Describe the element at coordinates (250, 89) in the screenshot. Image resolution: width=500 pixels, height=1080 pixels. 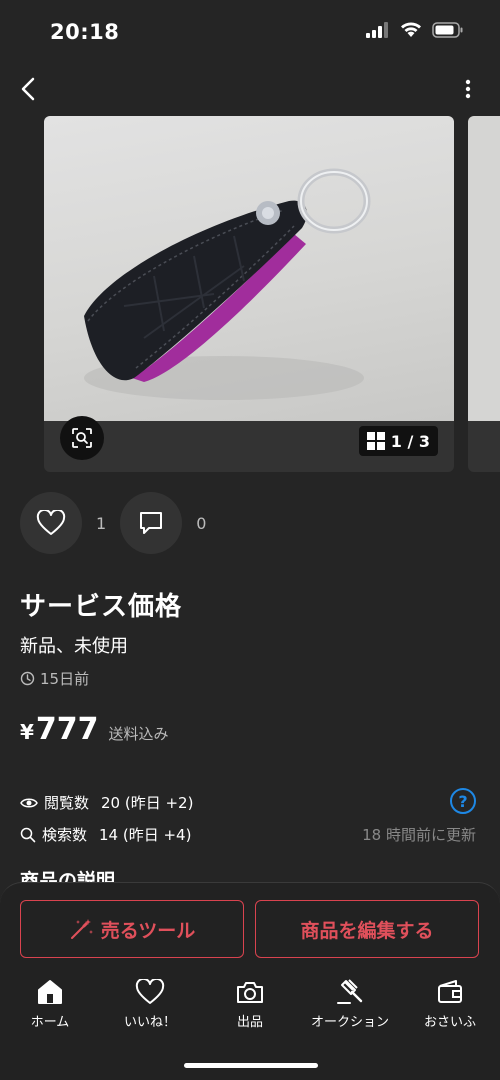
I see `top-nav` at that location.